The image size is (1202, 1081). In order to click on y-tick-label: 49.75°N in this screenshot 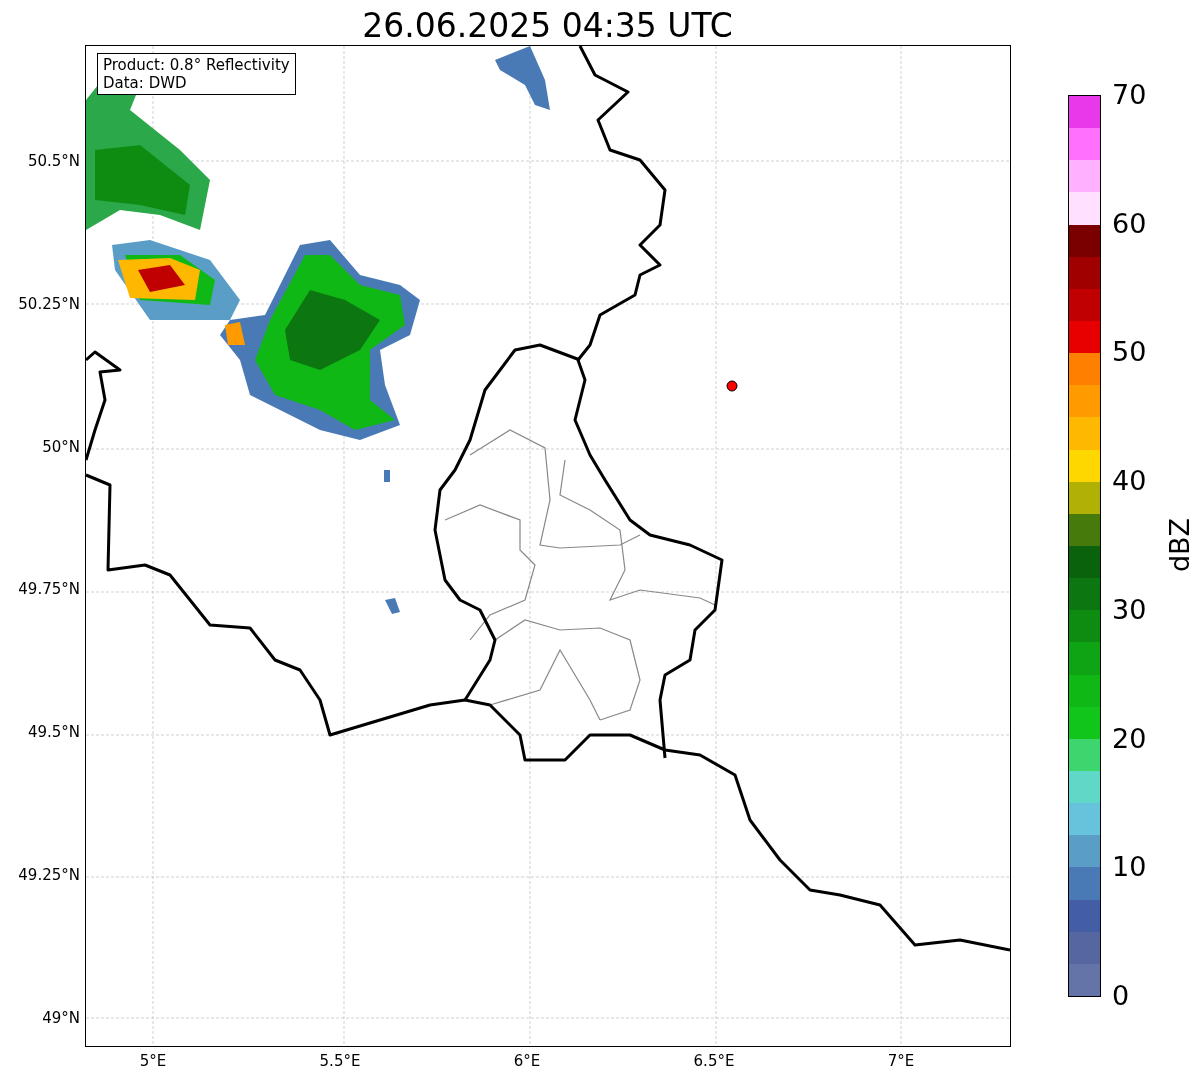, I will do `click(49, 589)`.